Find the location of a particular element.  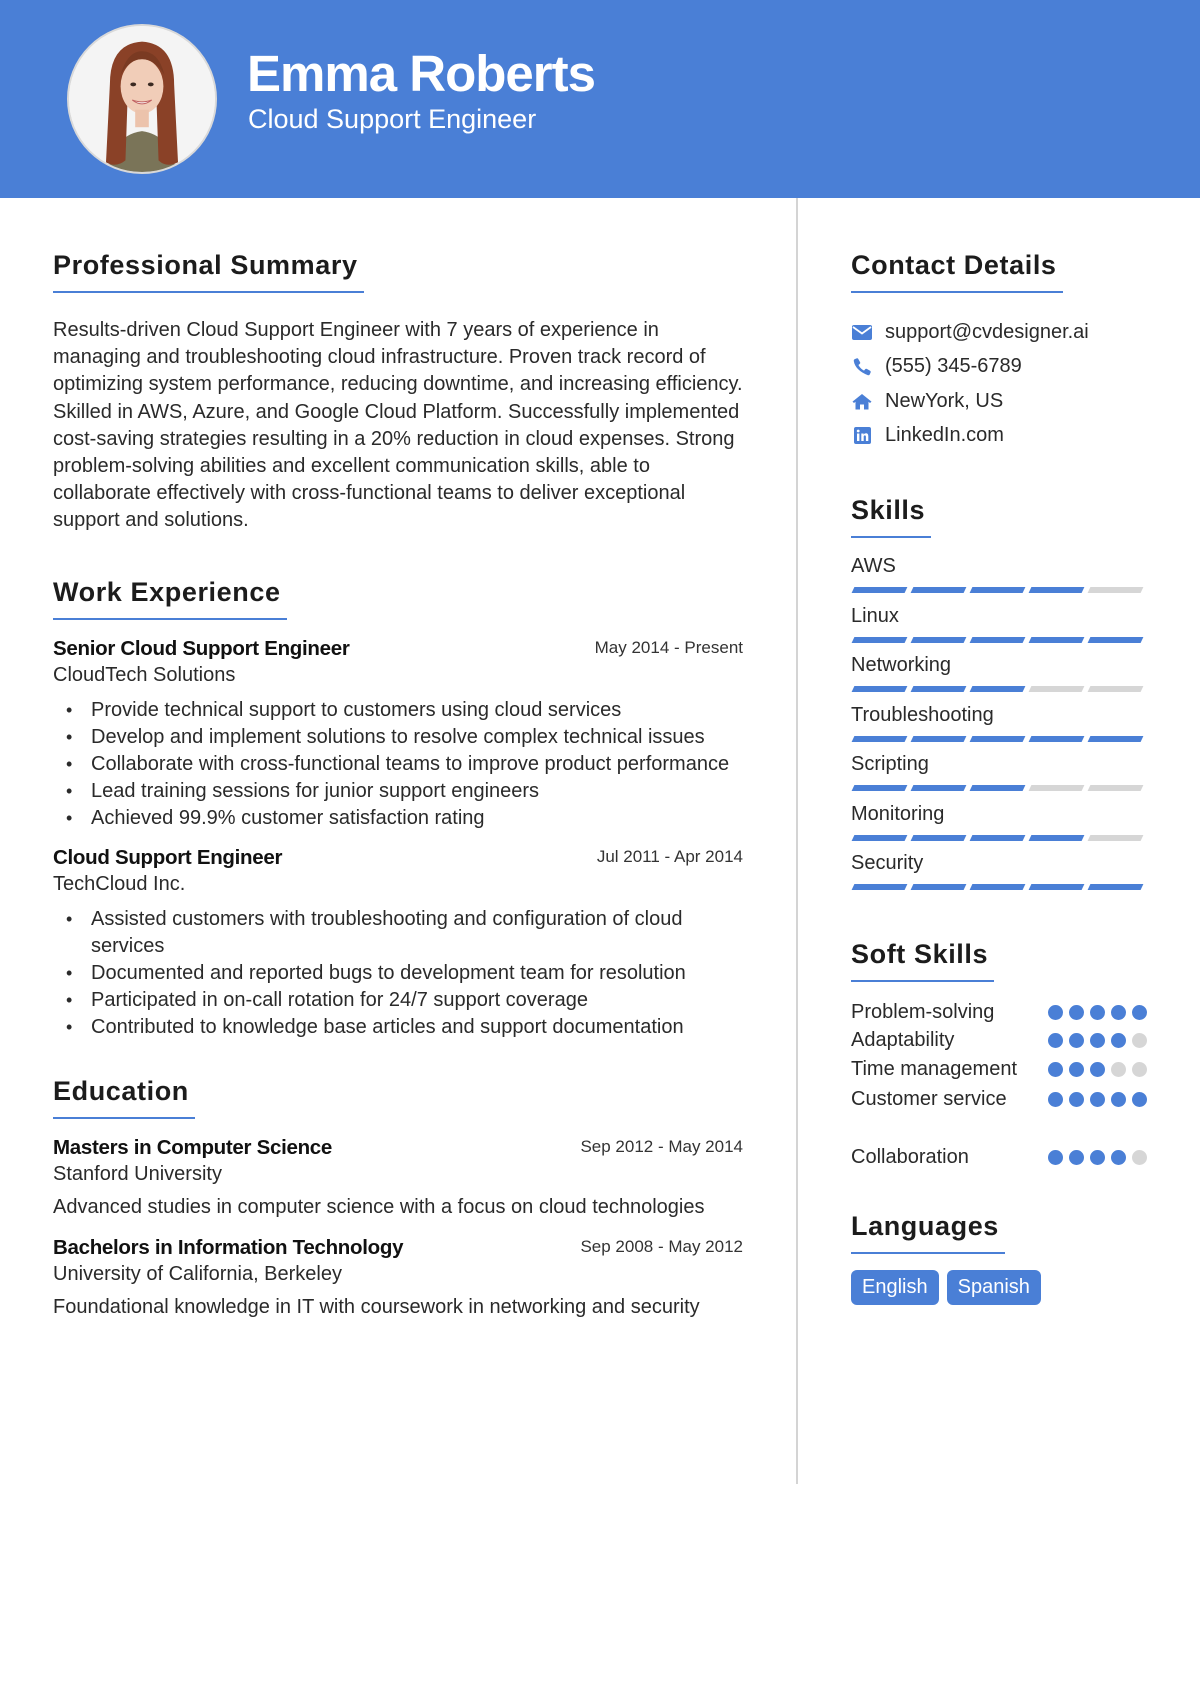

degree-title: Masters in Computer Science is located at coordinates (192, 1147).